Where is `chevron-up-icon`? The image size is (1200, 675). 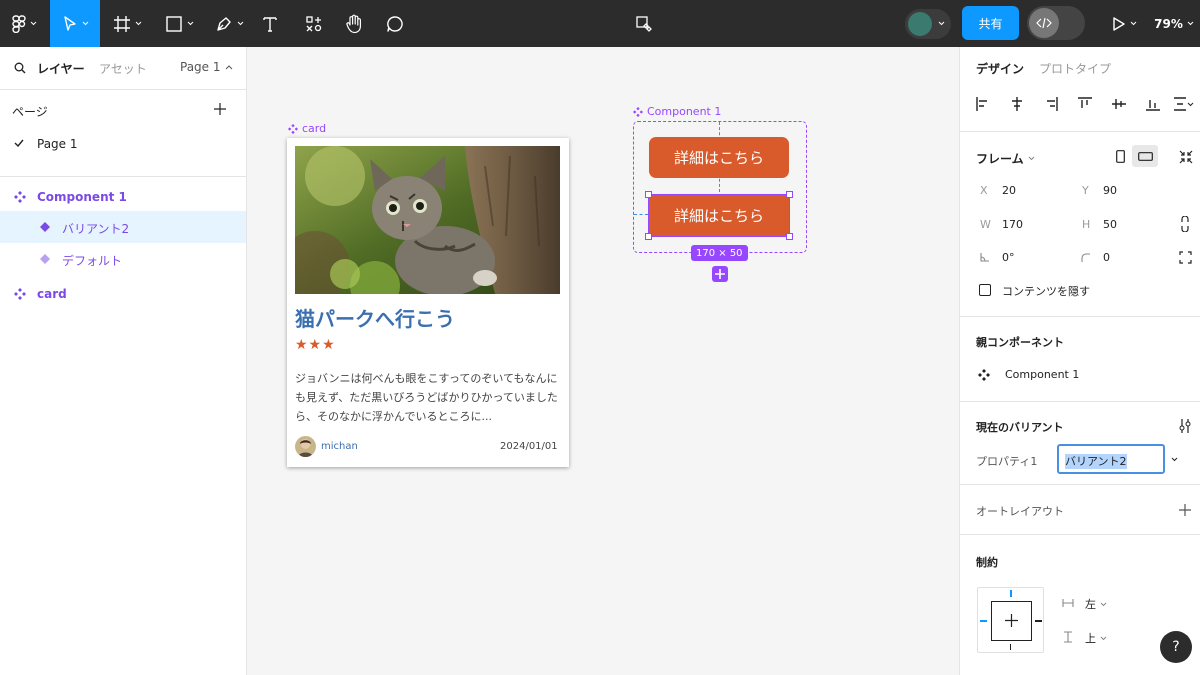
chevron-up-icon is located at coordinates (228, 66).